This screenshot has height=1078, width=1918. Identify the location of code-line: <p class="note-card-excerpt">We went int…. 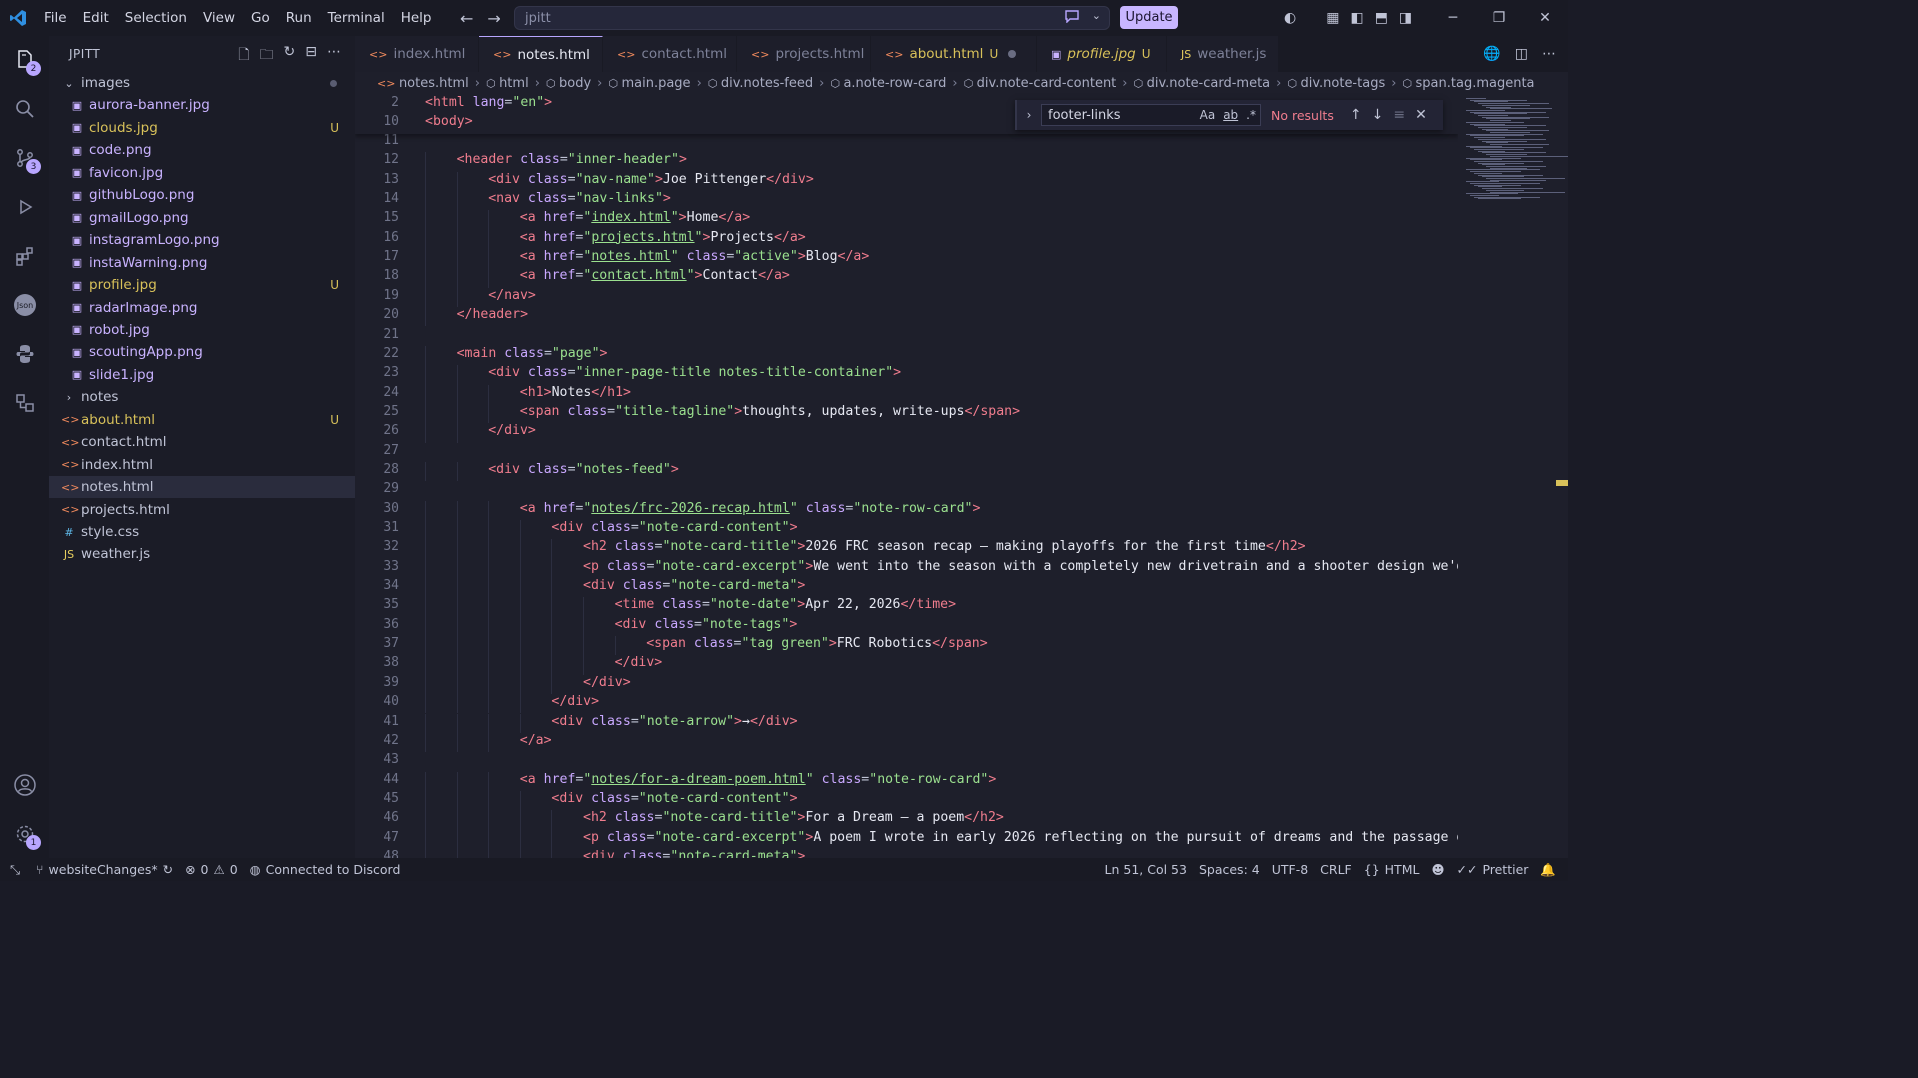
(1020, 566).